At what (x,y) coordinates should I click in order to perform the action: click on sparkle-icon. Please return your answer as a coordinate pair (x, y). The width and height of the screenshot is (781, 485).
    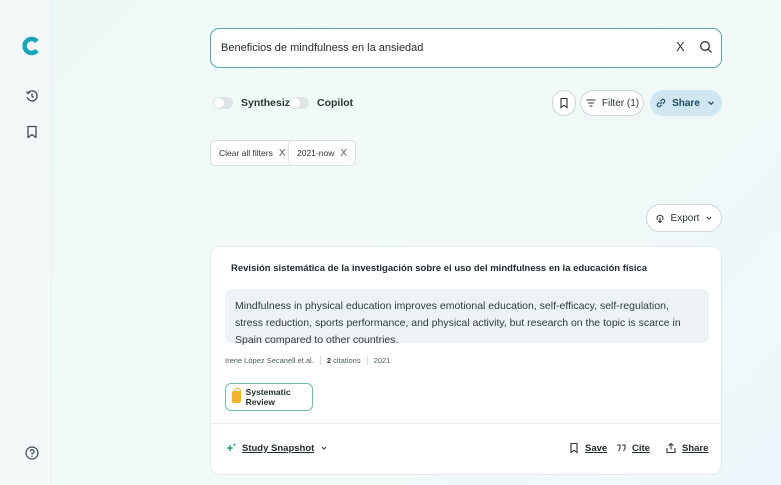
    Looking at the image, I should click on (231, 447).